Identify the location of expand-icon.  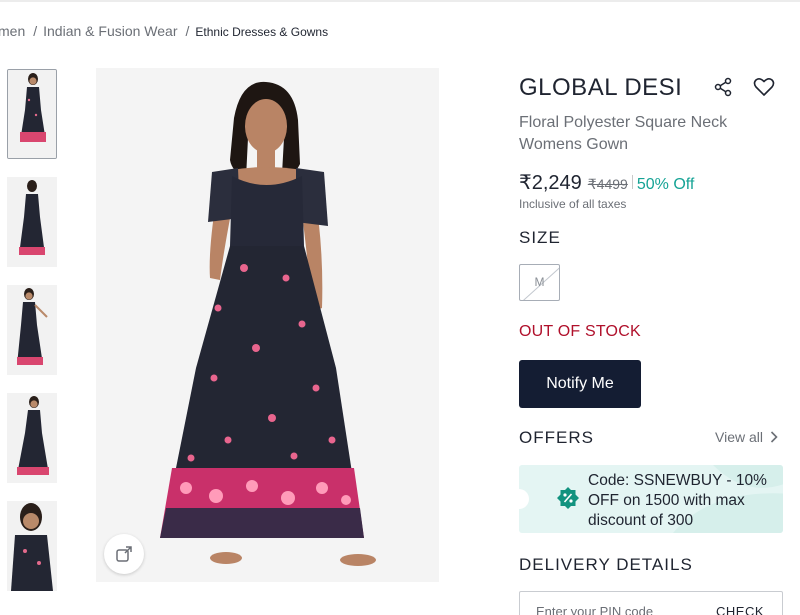
(124, 554).